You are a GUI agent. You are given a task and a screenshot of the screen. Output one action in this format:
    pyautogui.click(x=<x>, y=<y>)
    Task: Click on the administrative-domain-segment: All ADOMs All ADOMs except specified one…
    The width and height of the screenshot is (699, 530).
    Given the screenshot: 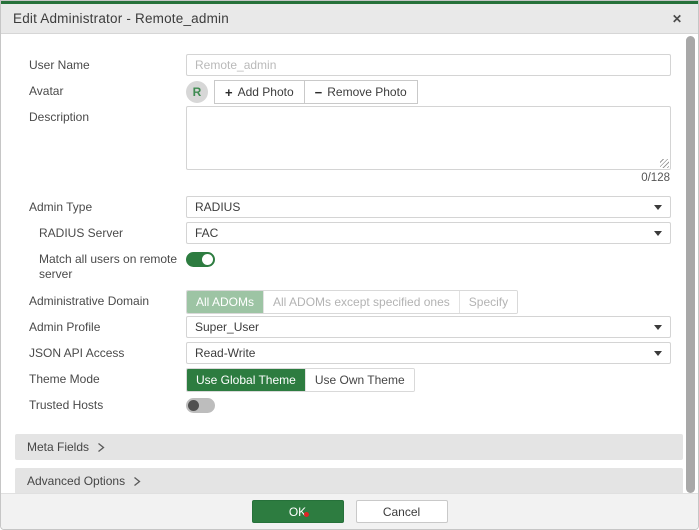 What is the action you would take?
    pyautogui.click(x=352, y=302)
    